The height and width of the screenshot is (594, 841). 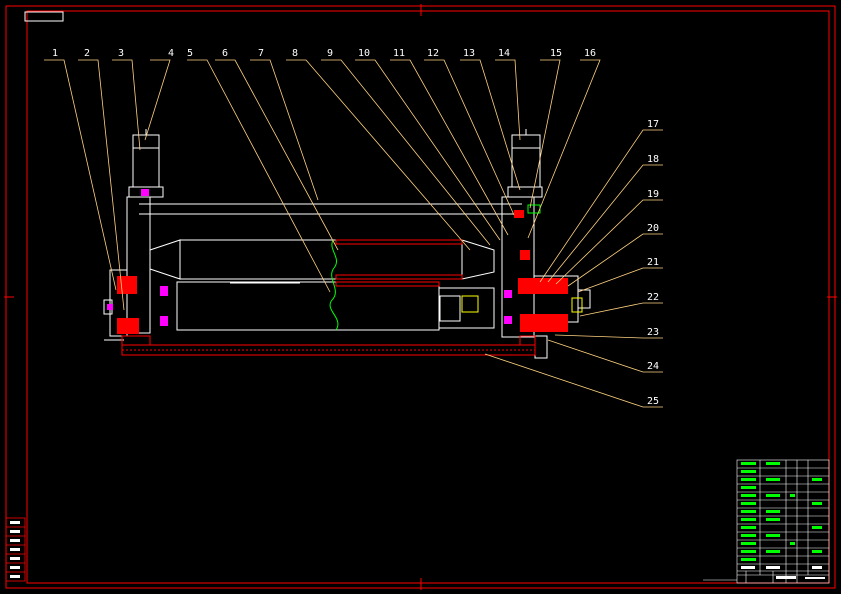 I want to click on callout-18: 18, so click(x=653, y=159).